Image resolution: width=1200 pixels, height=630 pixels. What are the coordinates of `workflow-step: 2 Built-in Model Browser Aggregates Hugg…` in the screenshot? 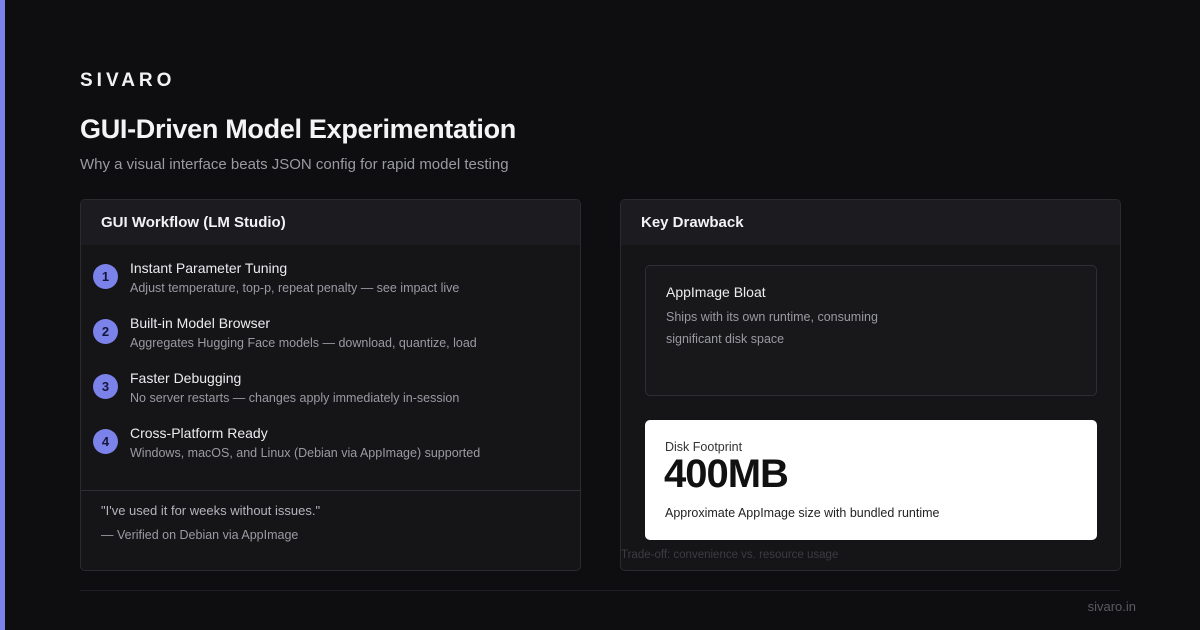 It's located at (330, 340).